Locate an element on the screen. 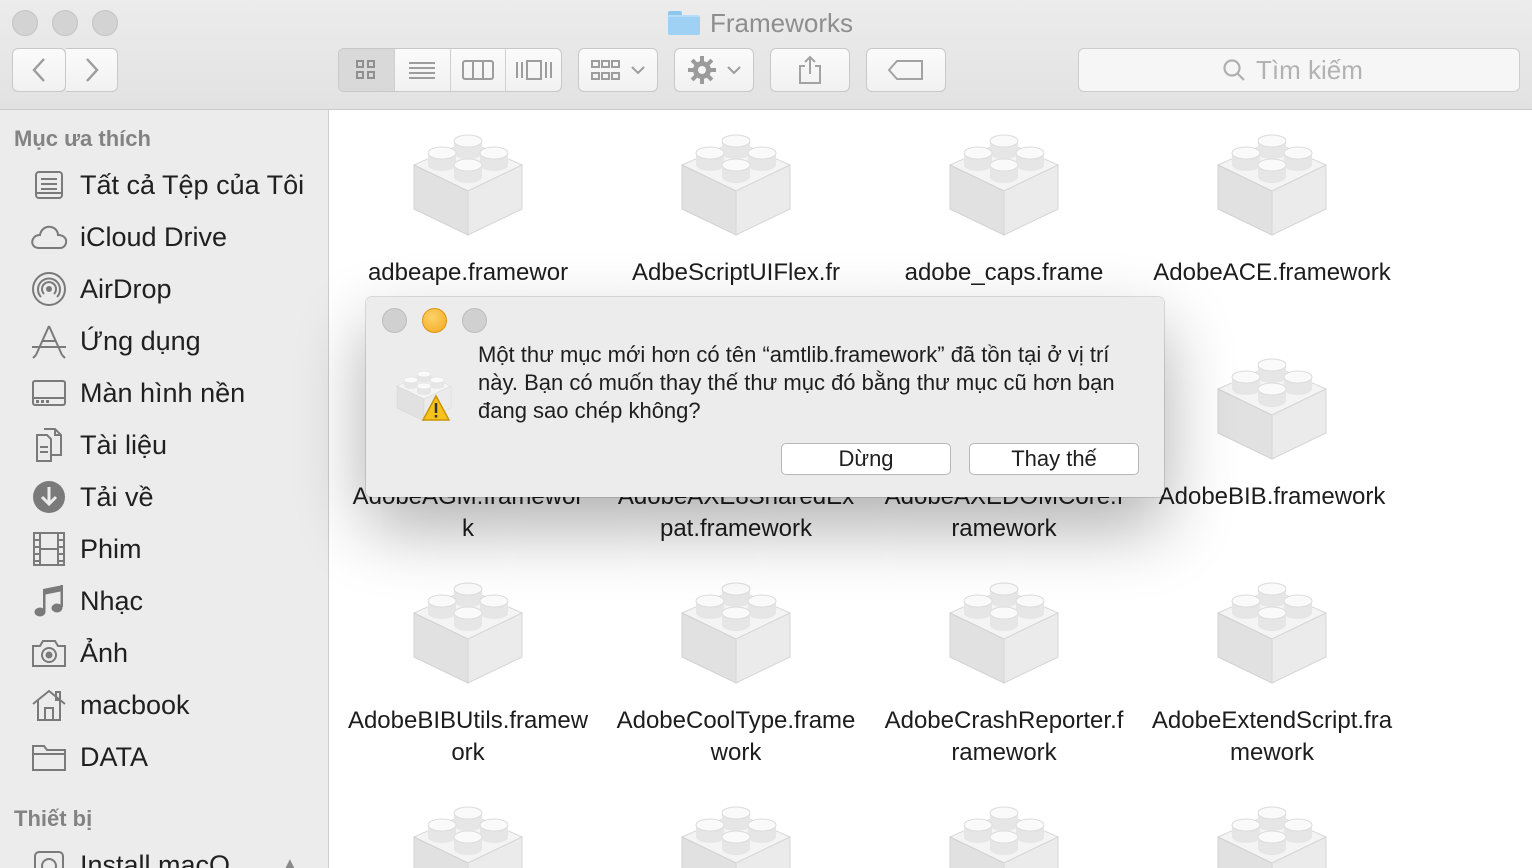 The image size is (1532, 868). cover-flow-view-button is located at coordinates (533, 70).